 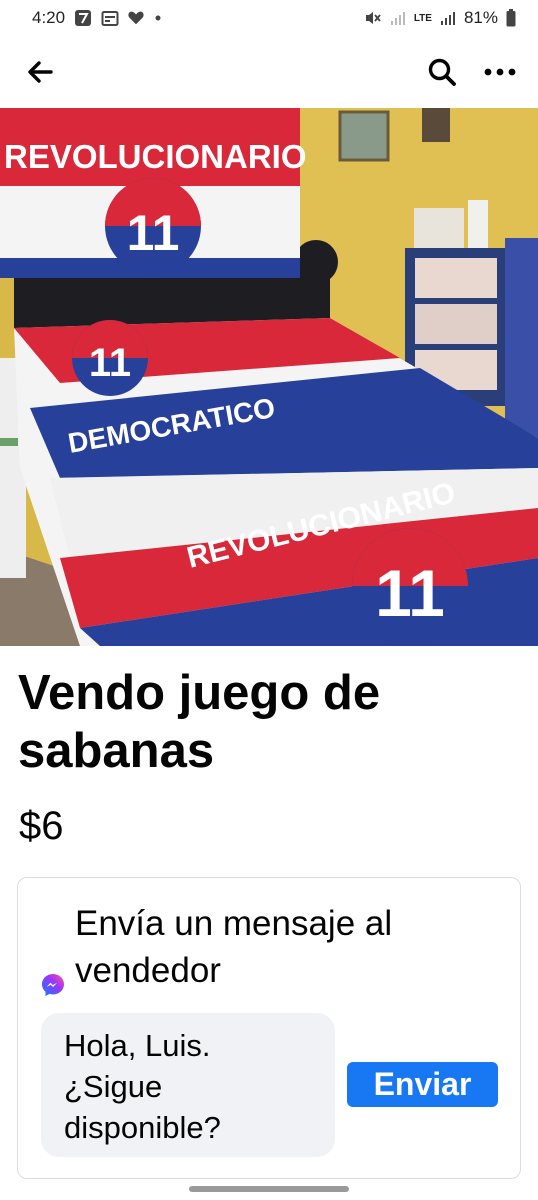 I want to click on message-heading: Envía un mensaje al vendedor, so click(x=234, y=947).